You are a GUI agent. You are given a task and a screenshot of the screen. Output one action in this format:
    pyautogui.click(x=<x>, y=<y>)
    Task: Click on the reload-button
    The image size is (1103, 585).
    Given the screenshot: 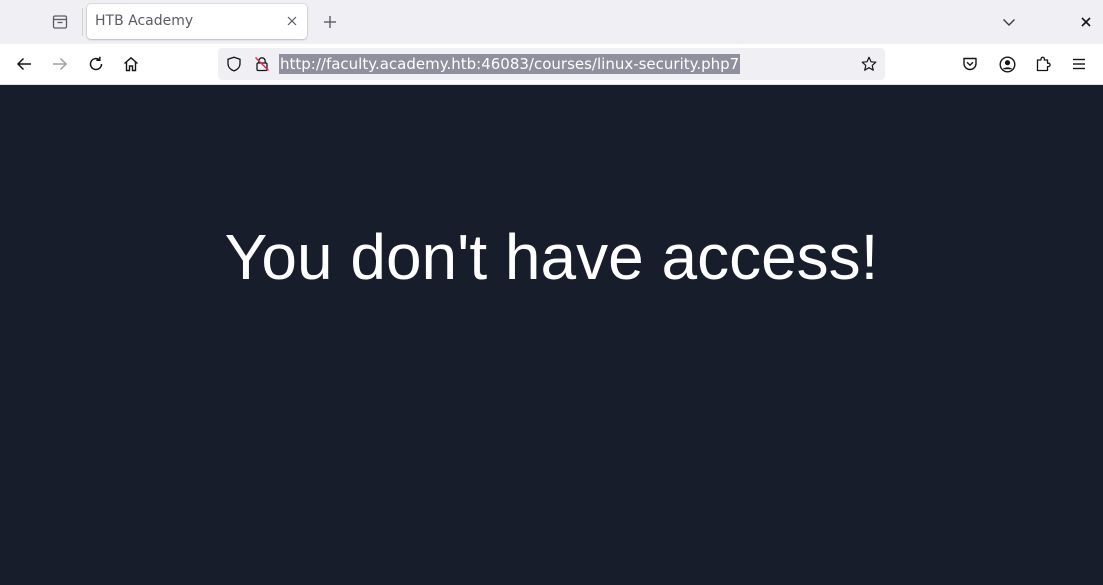 What is the action you would take?
    pyautogui.click(x=96, y=64)
    